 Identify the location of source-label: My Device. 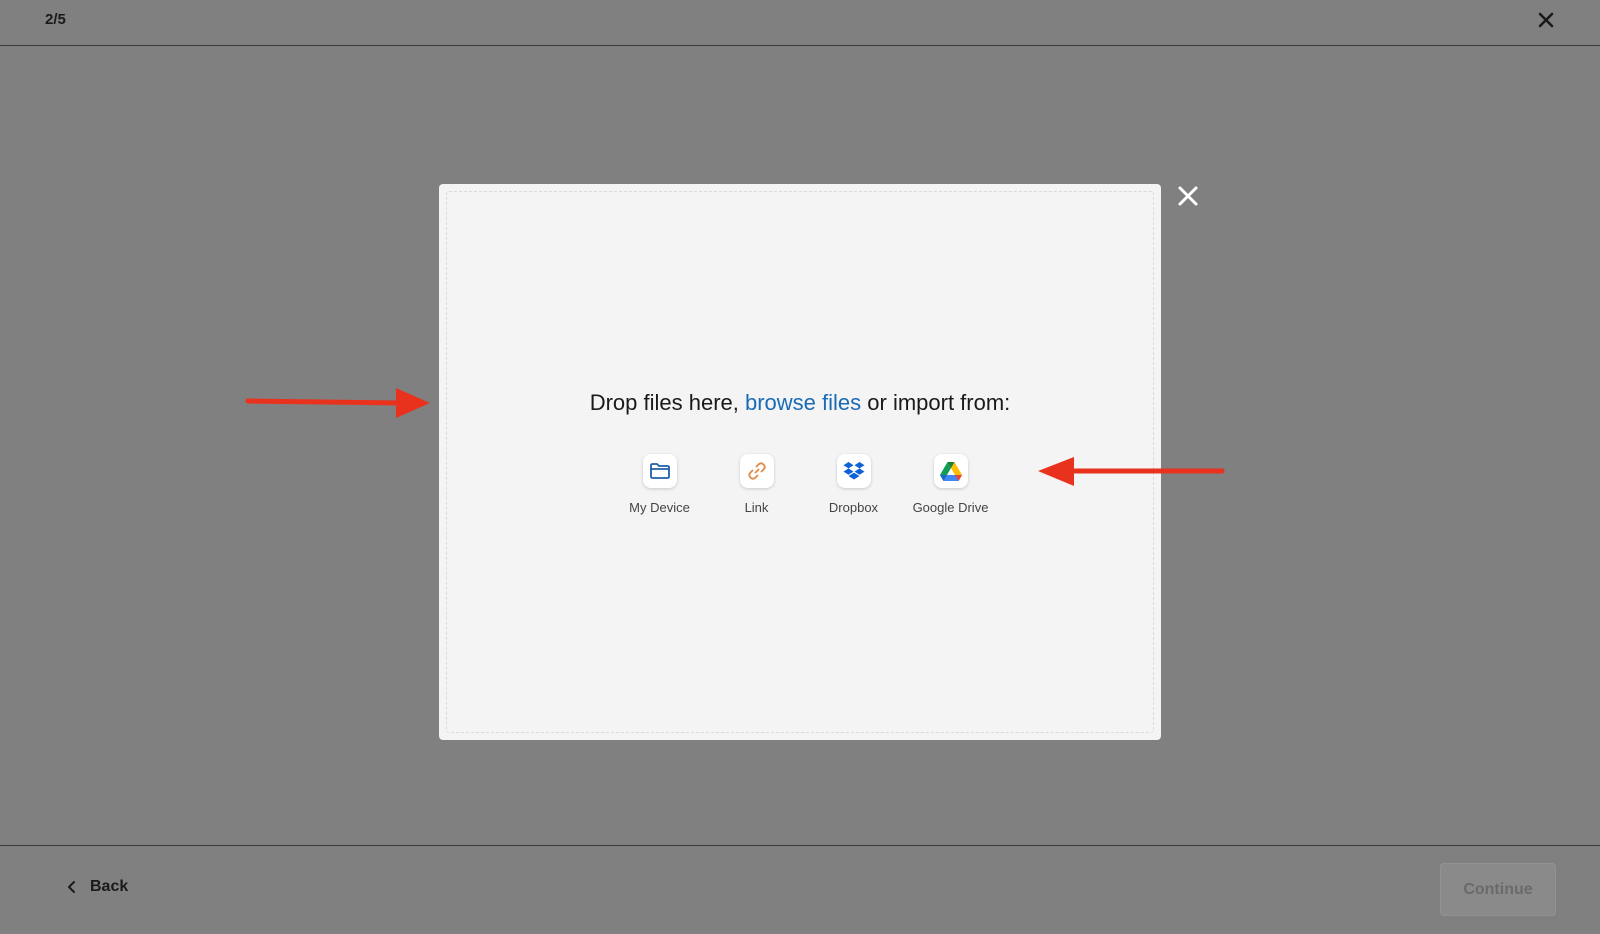
(659, 507).